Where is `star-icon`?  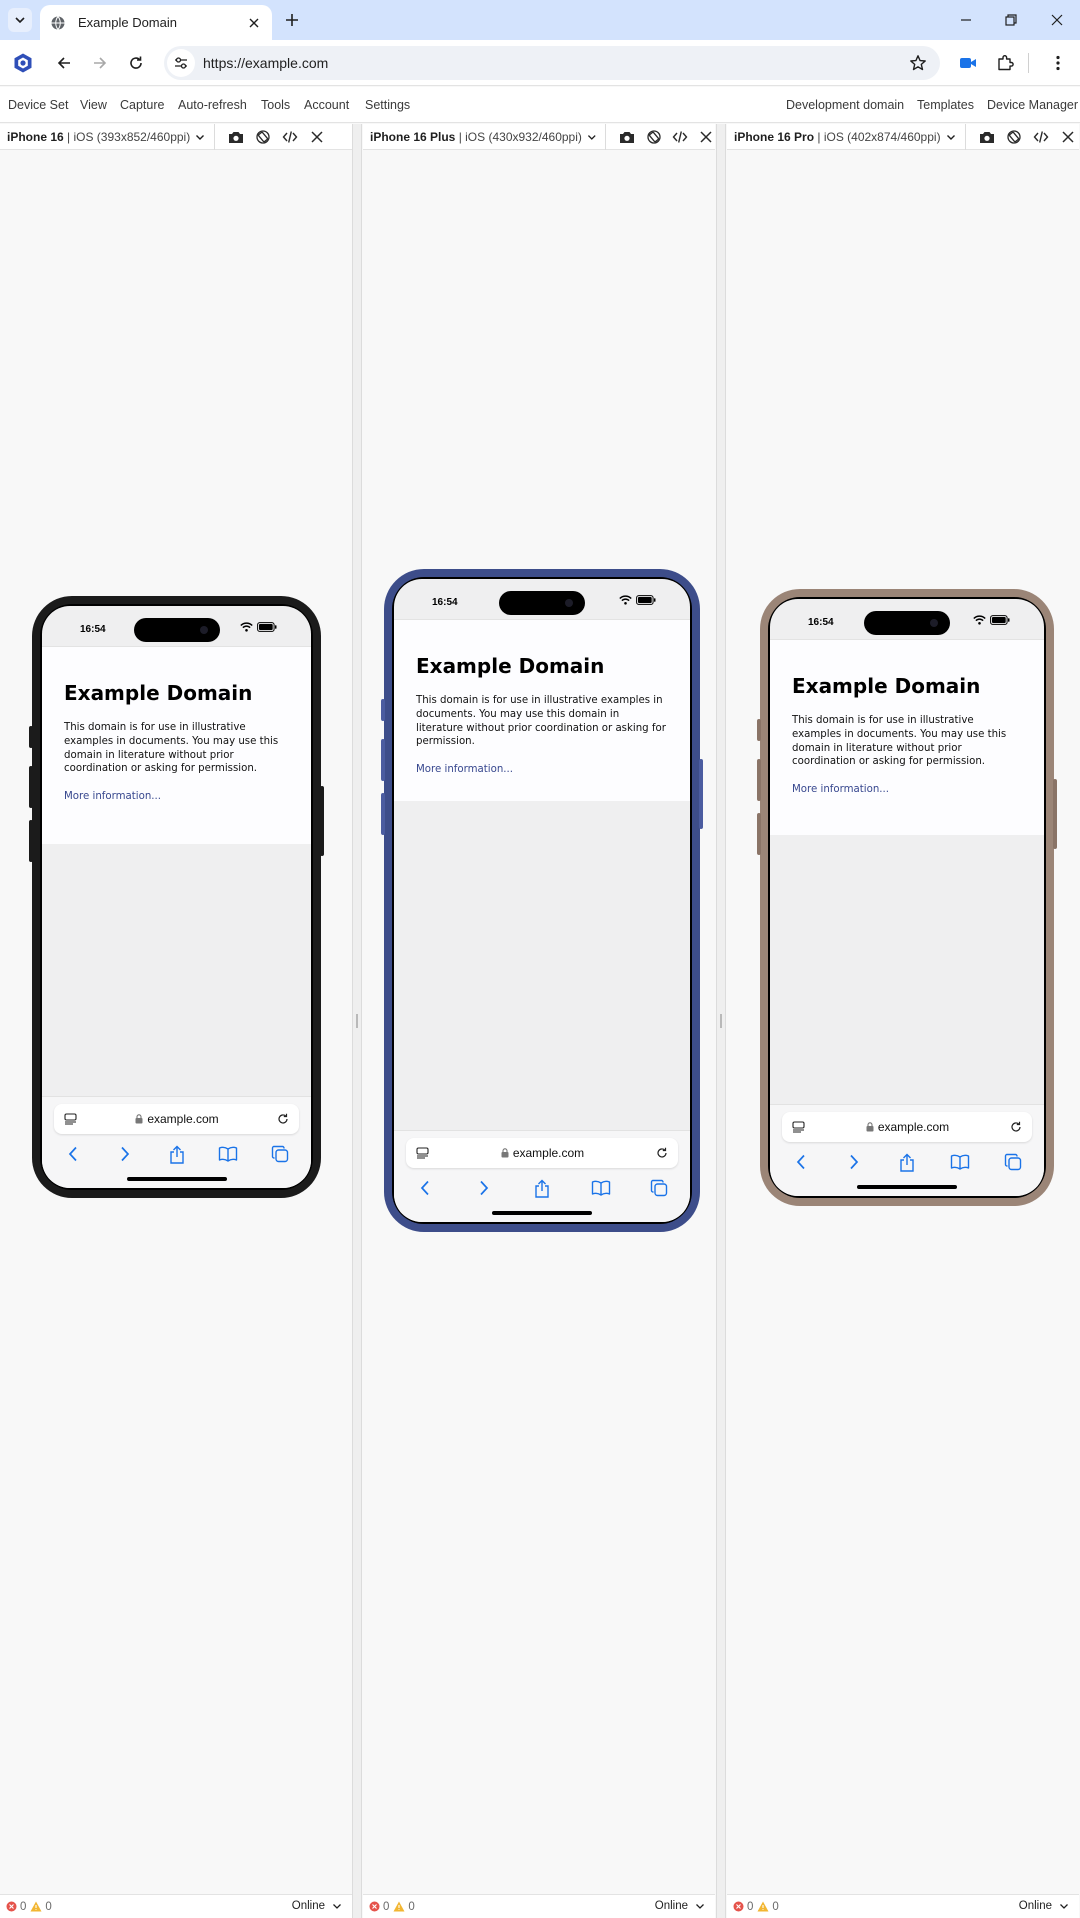
star-icon is located at coordinates (918, 63).